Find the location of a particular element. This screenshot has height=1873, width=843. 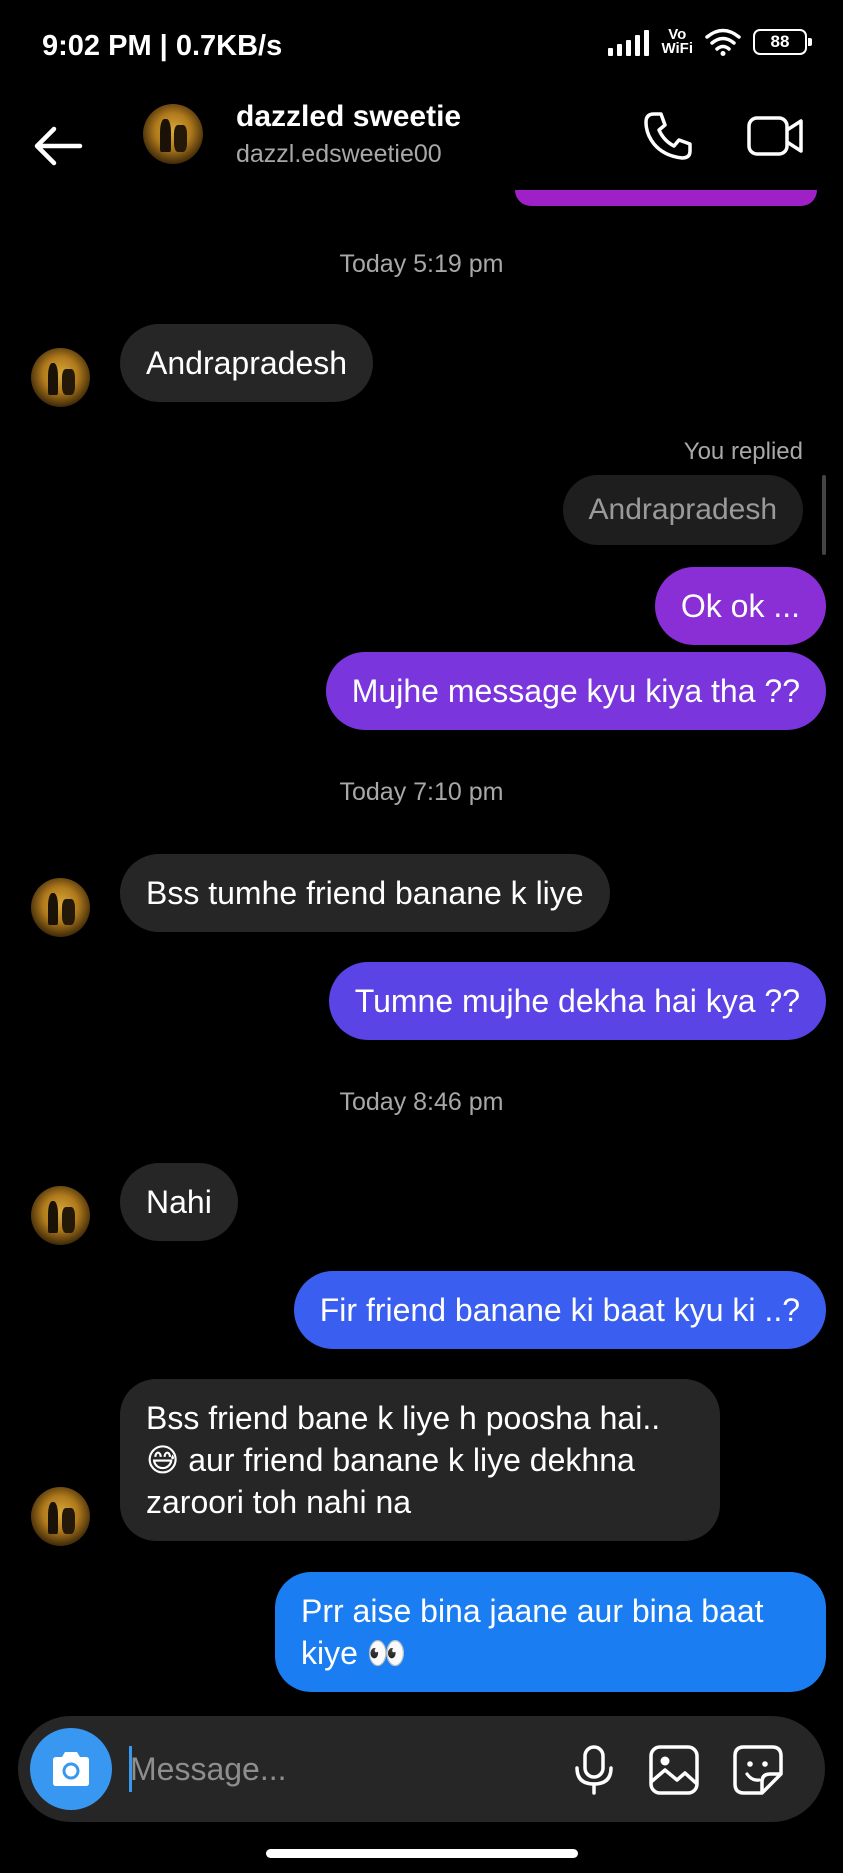

contact-name: dazzled sweetie is located at coordinates (348, 117).